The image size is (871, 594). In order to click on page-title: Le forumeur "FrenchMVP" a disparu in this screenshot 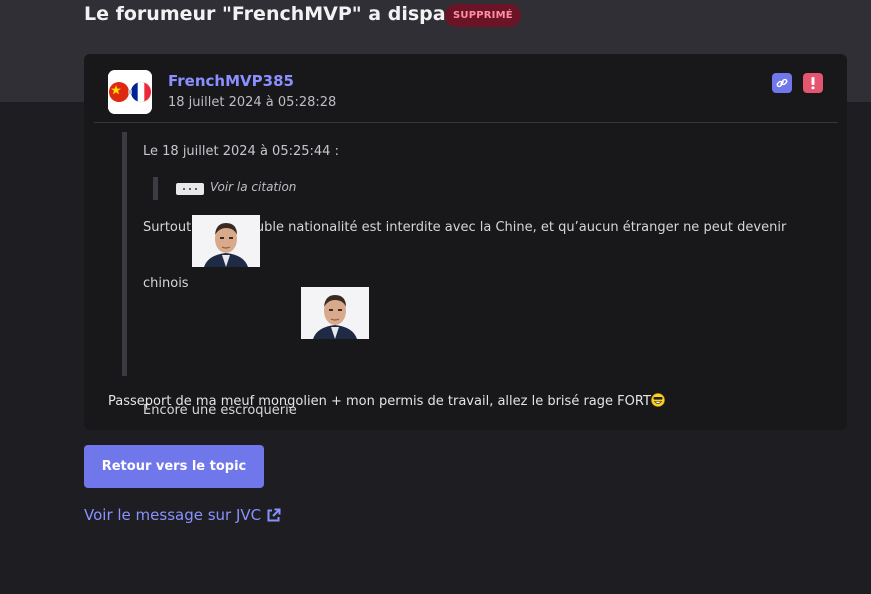, I will do `click(276, 14)`.